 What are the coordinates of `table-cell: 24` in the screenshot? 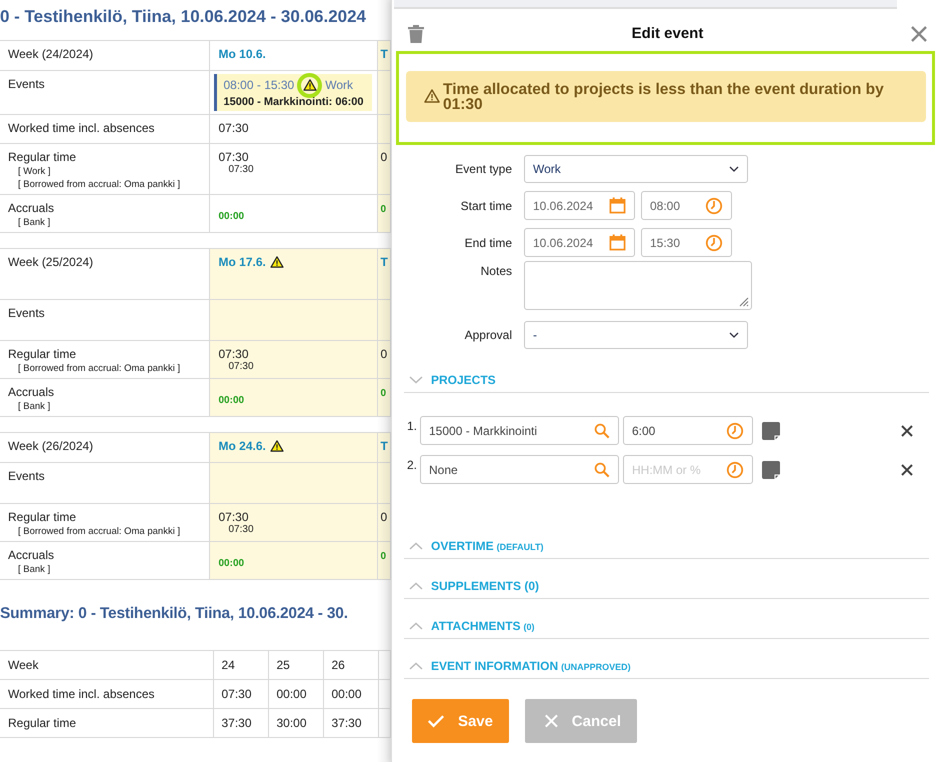 It's located at (228, 665).